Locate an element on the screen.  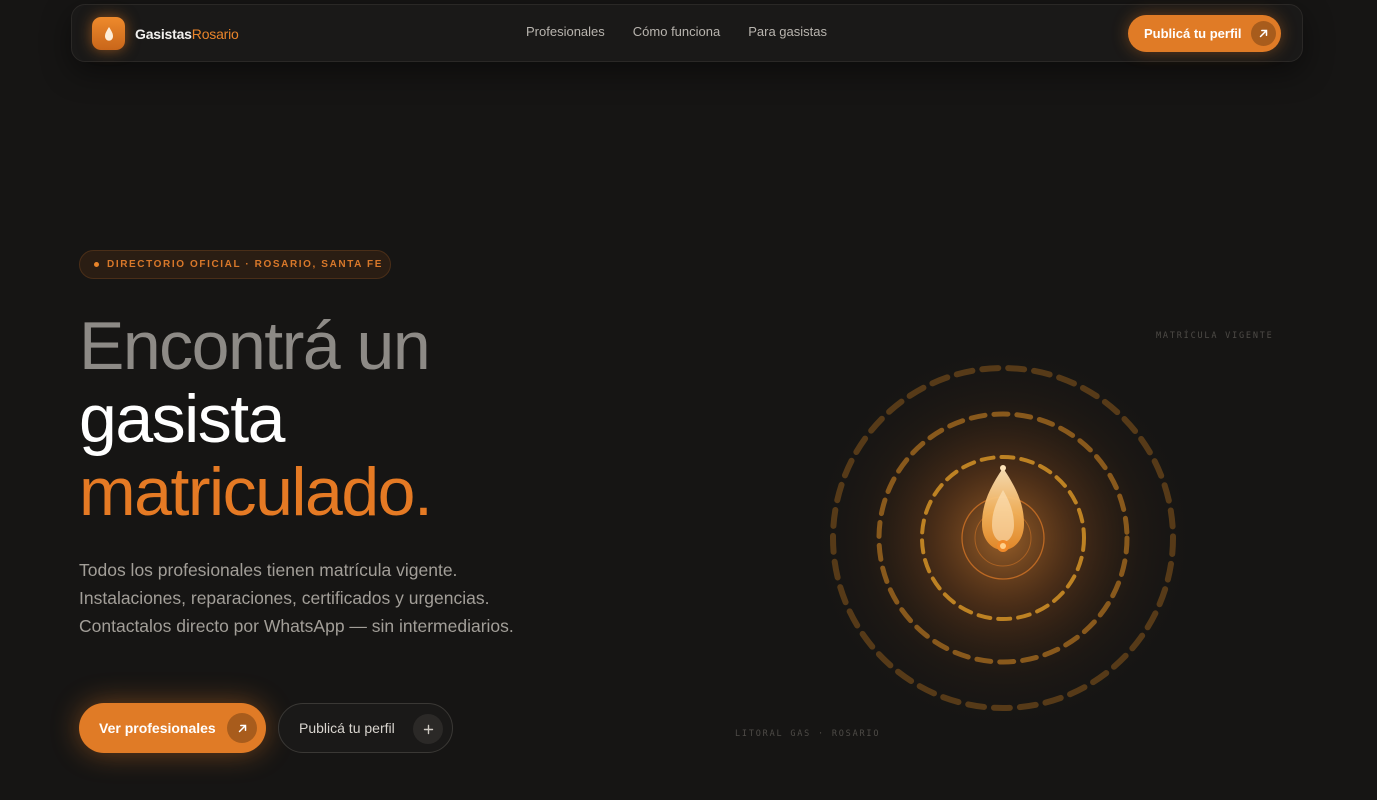
publish-profile-nav-button: Publicá tu perfil is located at coordinates (1204, 33).